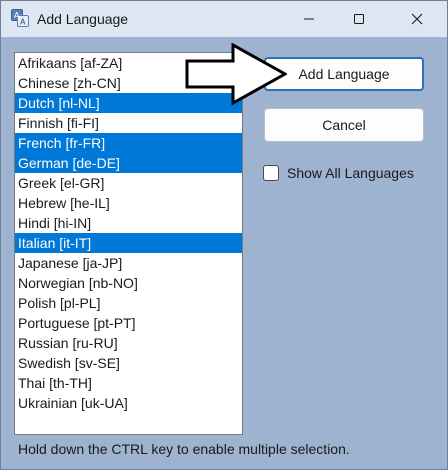  Describe the element at coordinates (83, 19) in the screenshot. I see `window-title: Add Language` at that location.